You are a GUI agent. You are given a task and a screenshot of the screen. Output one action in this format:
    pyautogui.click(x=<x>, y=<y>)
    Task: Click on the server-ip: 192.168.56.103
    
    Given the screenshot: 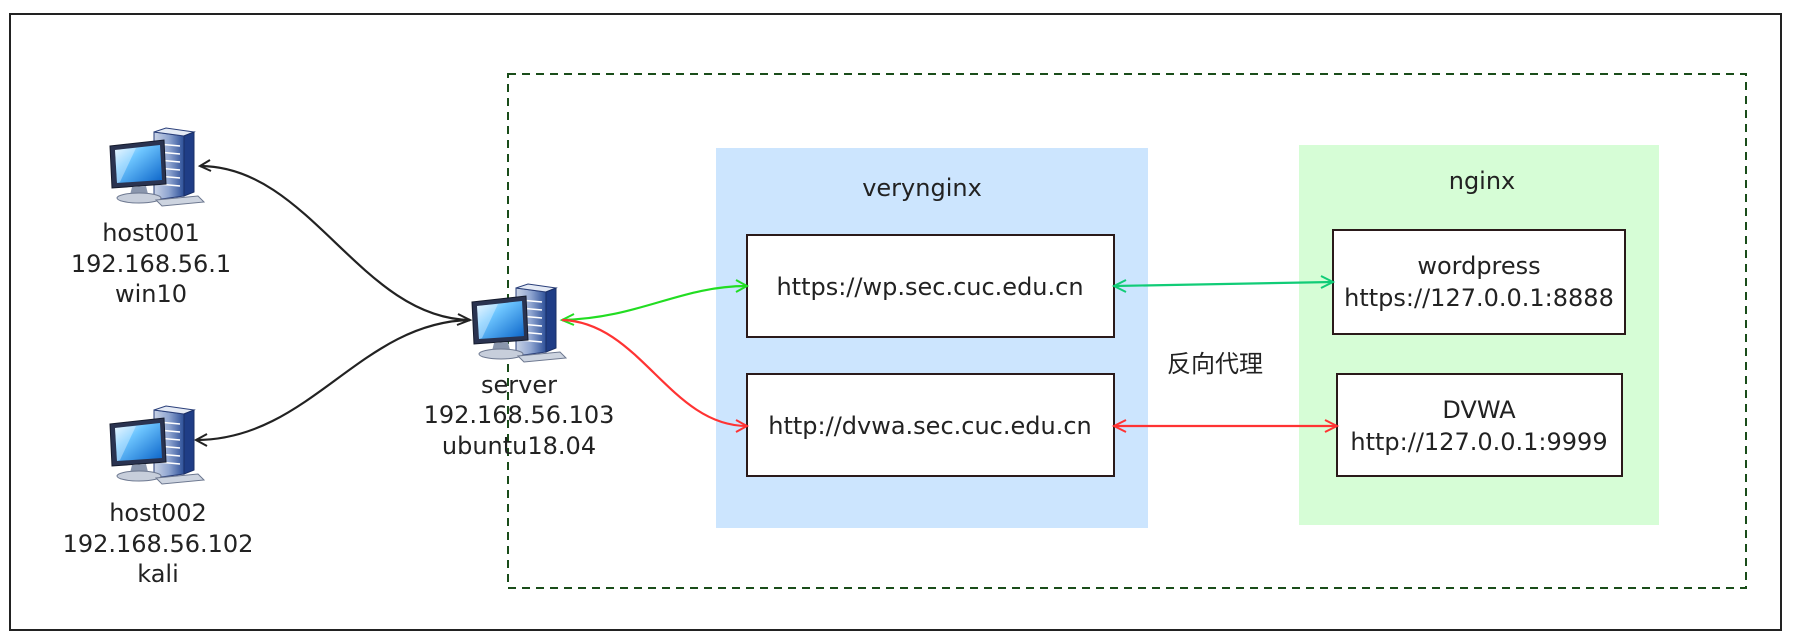 What is the action you would take?
    pyautogui.click(x=519, y=415)
    